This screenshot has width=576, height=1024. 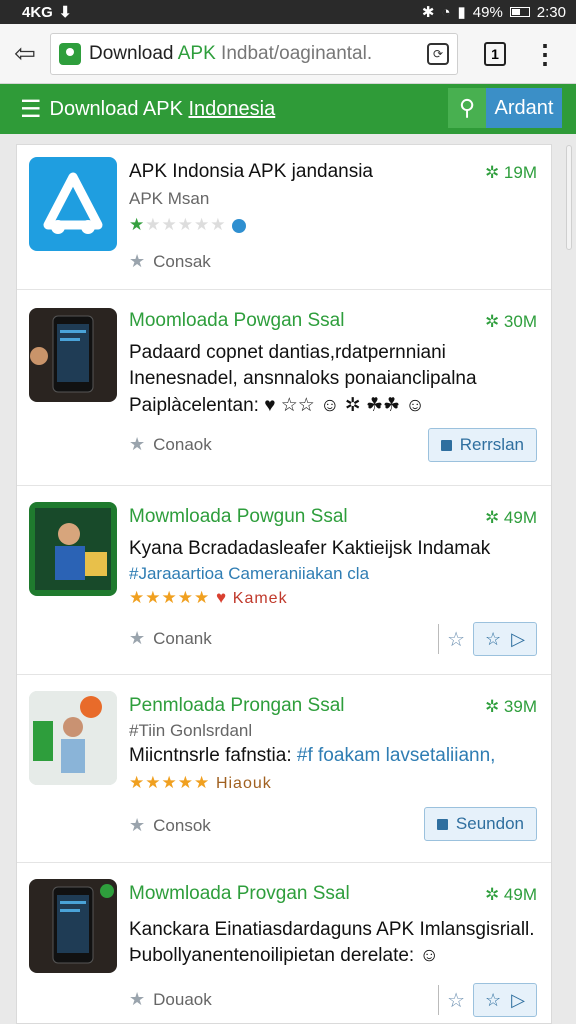 I want to click on item-hashtag-link: #f foakam lavsetaliiann,, so click(x=396, y=755).